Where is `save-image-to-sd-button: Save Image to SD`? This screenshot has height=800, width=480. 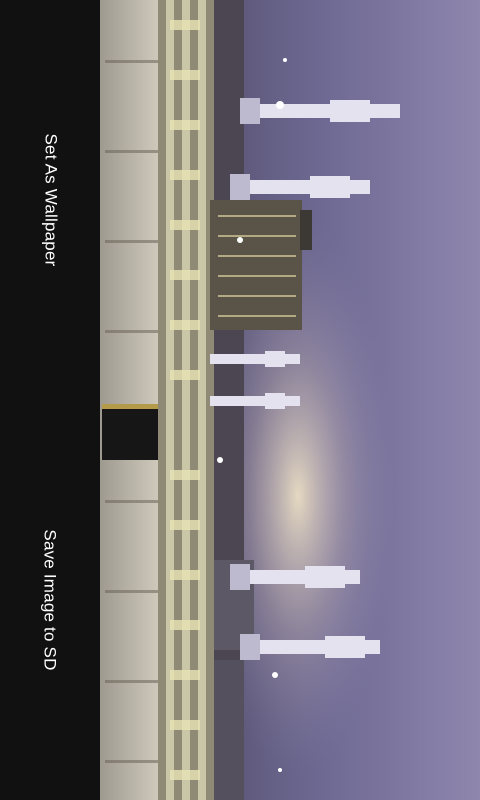 save-image-to-sd-button: Save Image to SD is located at coordinates (50, 600).